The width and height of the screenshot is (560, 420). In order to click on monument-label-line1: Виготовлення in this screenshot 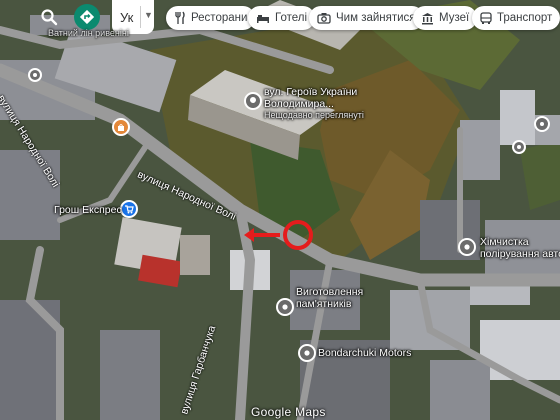, I will do `click(329, 292)`.